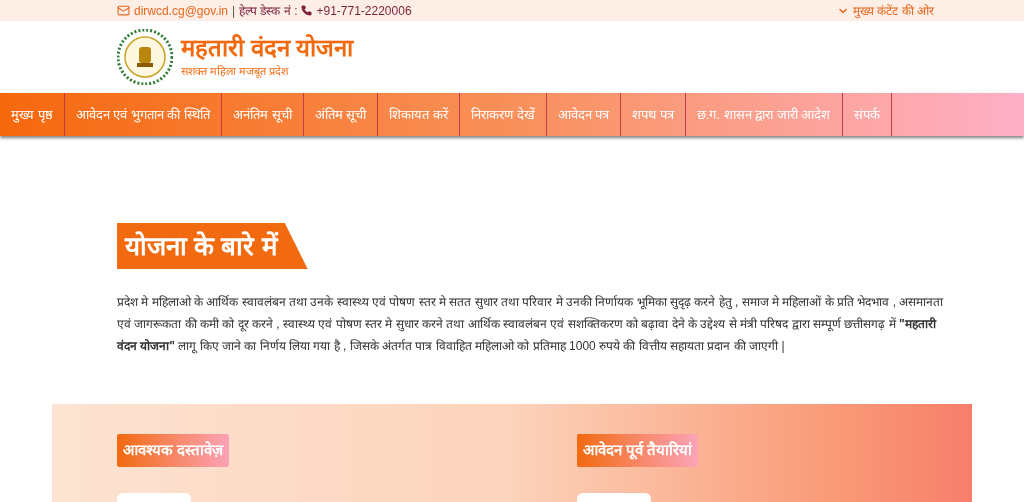  What do you see at coordinates (503, 114) in the screenshot?
I see `nav-item: निराकरण देखें` at bounding box center [503, 114].